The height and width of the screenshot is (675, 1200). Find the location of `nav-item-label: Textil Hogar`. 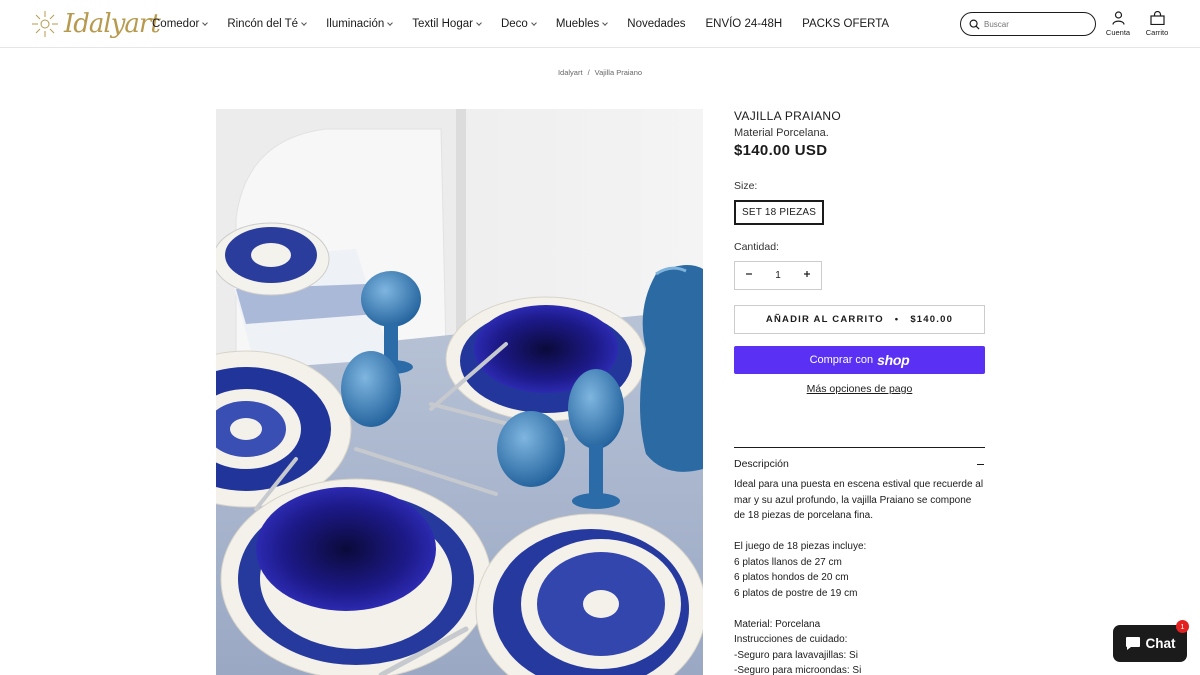

nav-item-label: Textil Hogar is located at coordinates (442, 24).